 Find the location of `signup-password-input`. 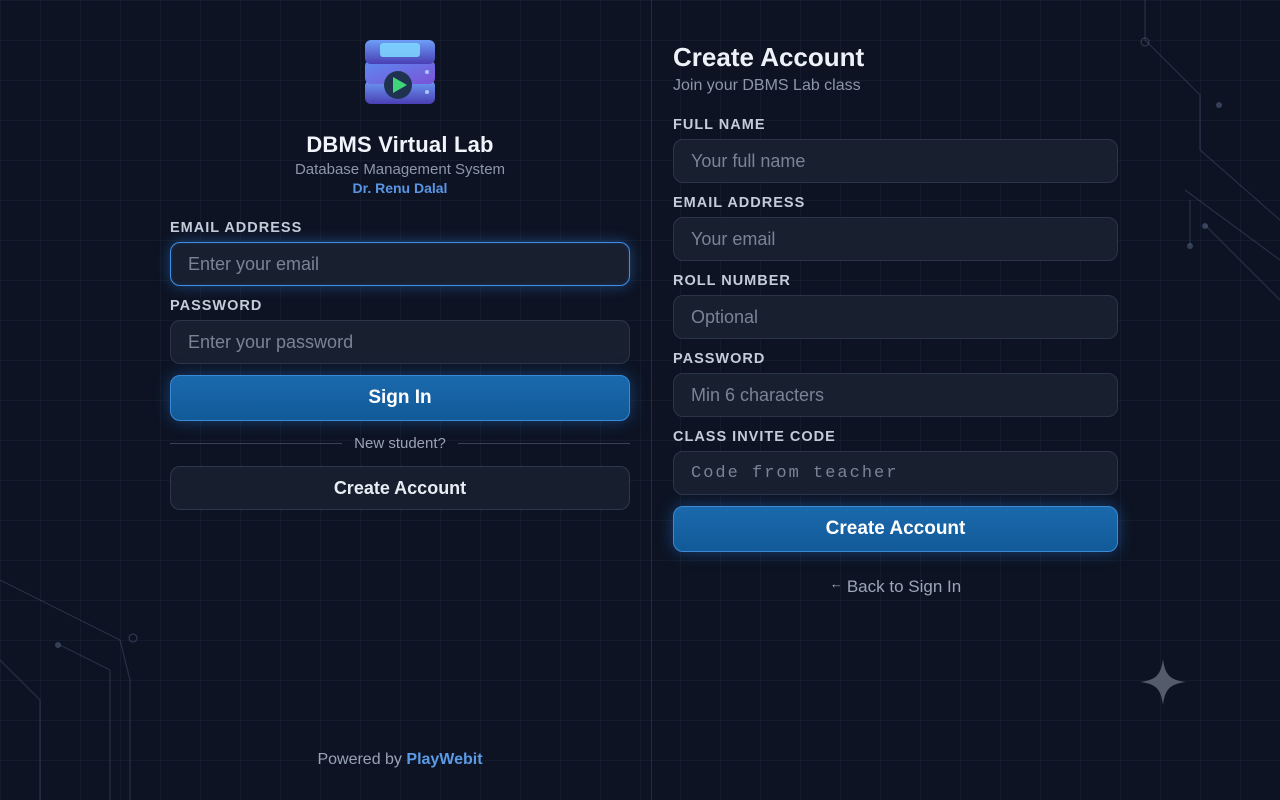

signup-password-input is located at coordinates (895, 395).